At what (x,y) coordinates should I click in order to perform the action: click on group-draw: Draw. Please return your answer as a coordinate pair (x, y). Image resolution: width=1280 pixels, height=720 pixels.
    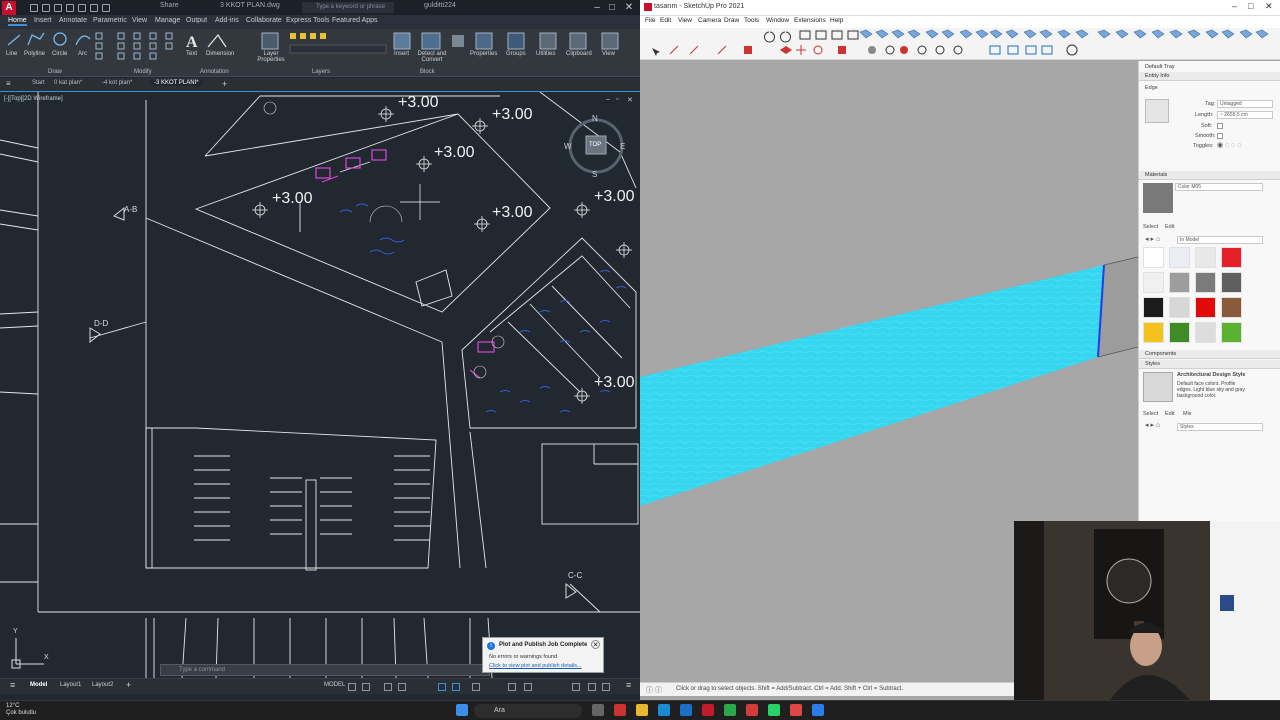
    Looking at the image, I should click on (55, 72).